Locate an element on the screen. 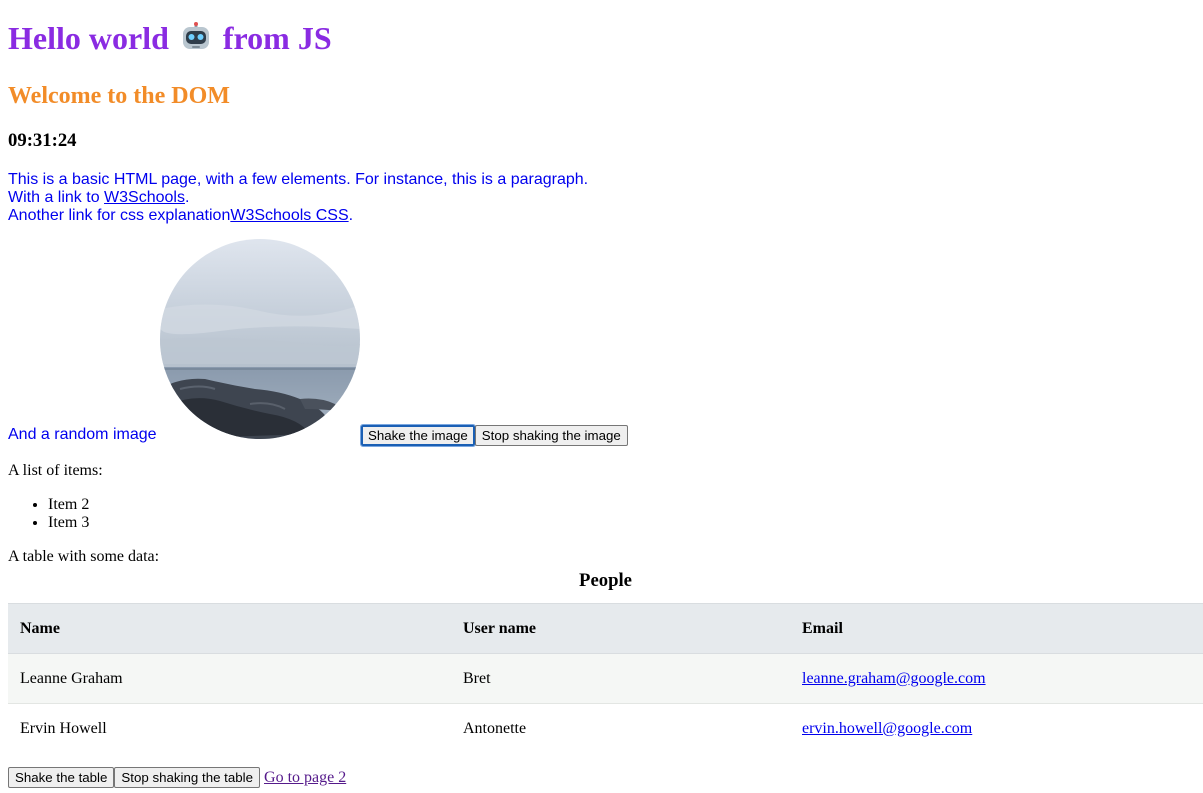 Image resolution: width=1203 pixels, height=793 pixels. w3schools-link: W3Schools is located at coordinates (144, 197).